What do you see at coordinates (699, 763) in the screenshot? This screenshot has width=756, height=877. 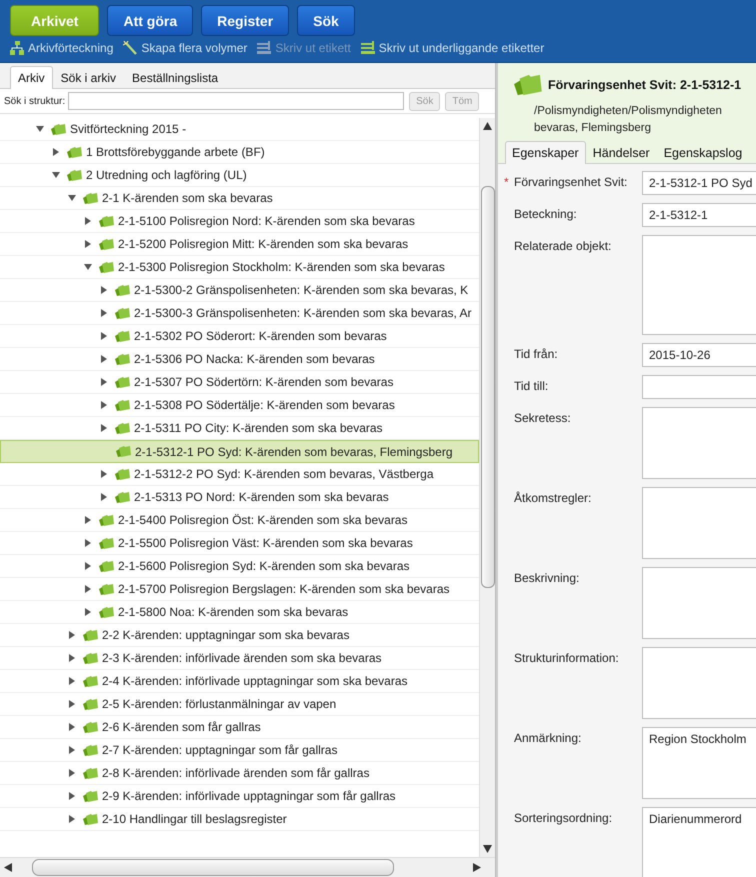 I see `text-area: Region Stockholm` at bounding box center [699, 763].